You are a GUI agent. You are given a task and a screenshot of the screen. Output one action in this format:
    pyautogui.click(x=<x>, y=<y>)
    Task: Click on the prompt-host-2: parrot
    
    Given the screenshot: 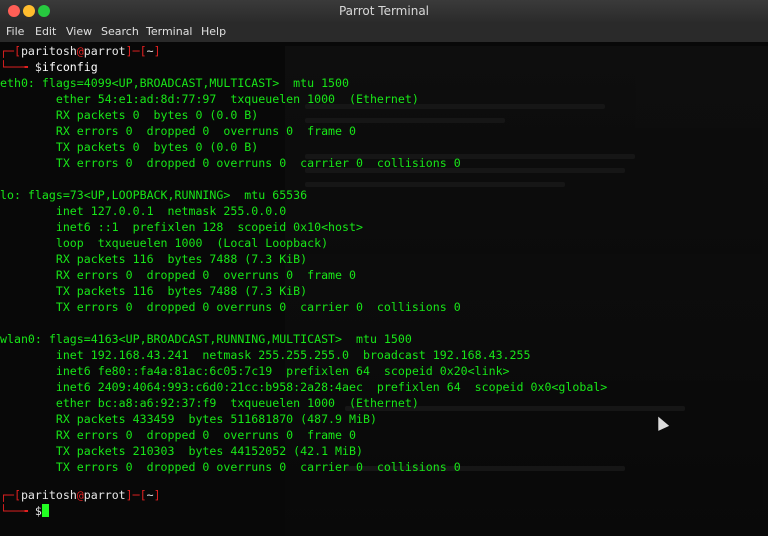 What is the action you would take?
    pyautogui.click(x=104, y=495)
    